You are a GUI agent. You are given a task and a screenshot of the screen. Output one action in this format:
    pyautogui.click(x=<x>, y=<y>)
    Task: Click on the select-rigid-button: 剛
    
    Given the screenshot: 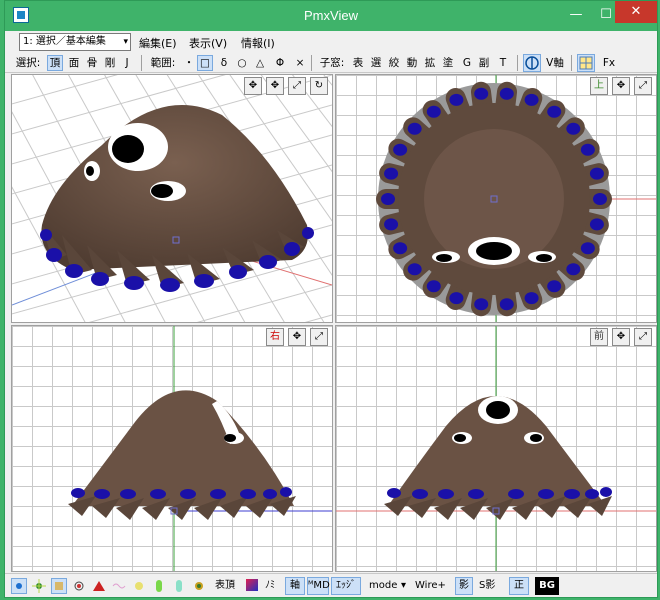 What is the action you would take?
    pyautogui.click(x=110, y=63)
    